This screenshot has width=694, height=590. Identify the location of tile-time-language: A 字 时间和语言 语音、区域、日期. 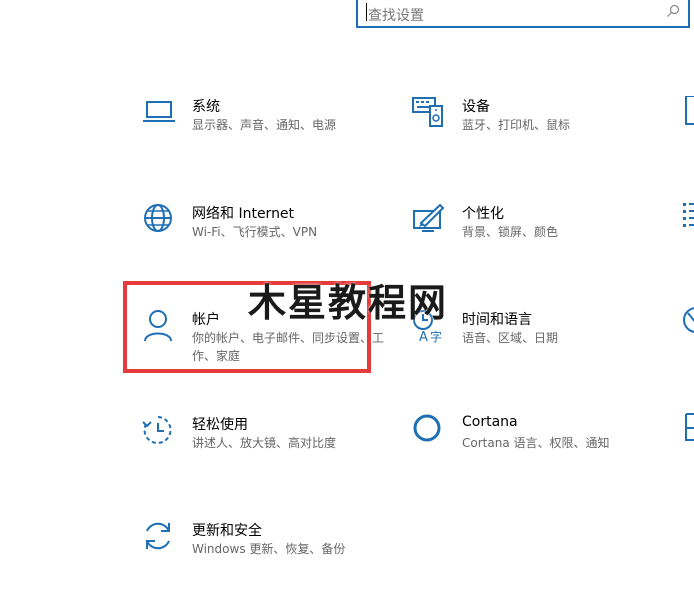
(537, 344).